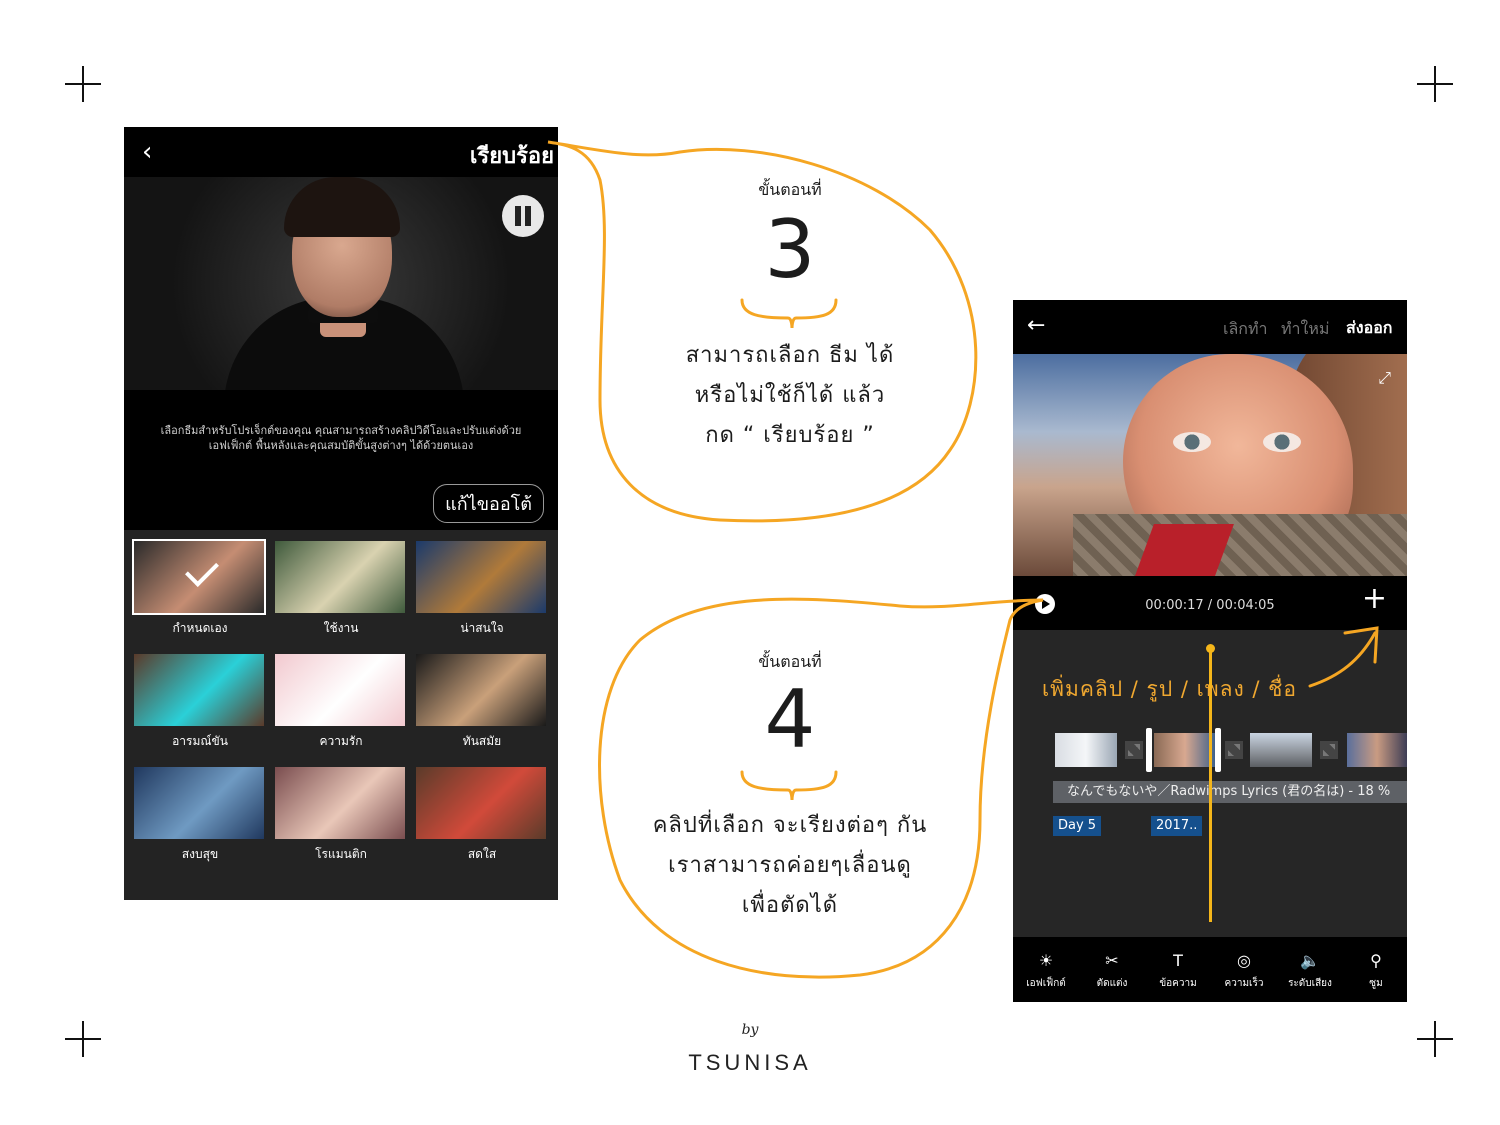 This screenshot has width=1500, height=1125. What do you see at coordinates (341, 854) in the screenshot?
I see `theme-label: โรแมนติก` at bounding box center [341, 854].